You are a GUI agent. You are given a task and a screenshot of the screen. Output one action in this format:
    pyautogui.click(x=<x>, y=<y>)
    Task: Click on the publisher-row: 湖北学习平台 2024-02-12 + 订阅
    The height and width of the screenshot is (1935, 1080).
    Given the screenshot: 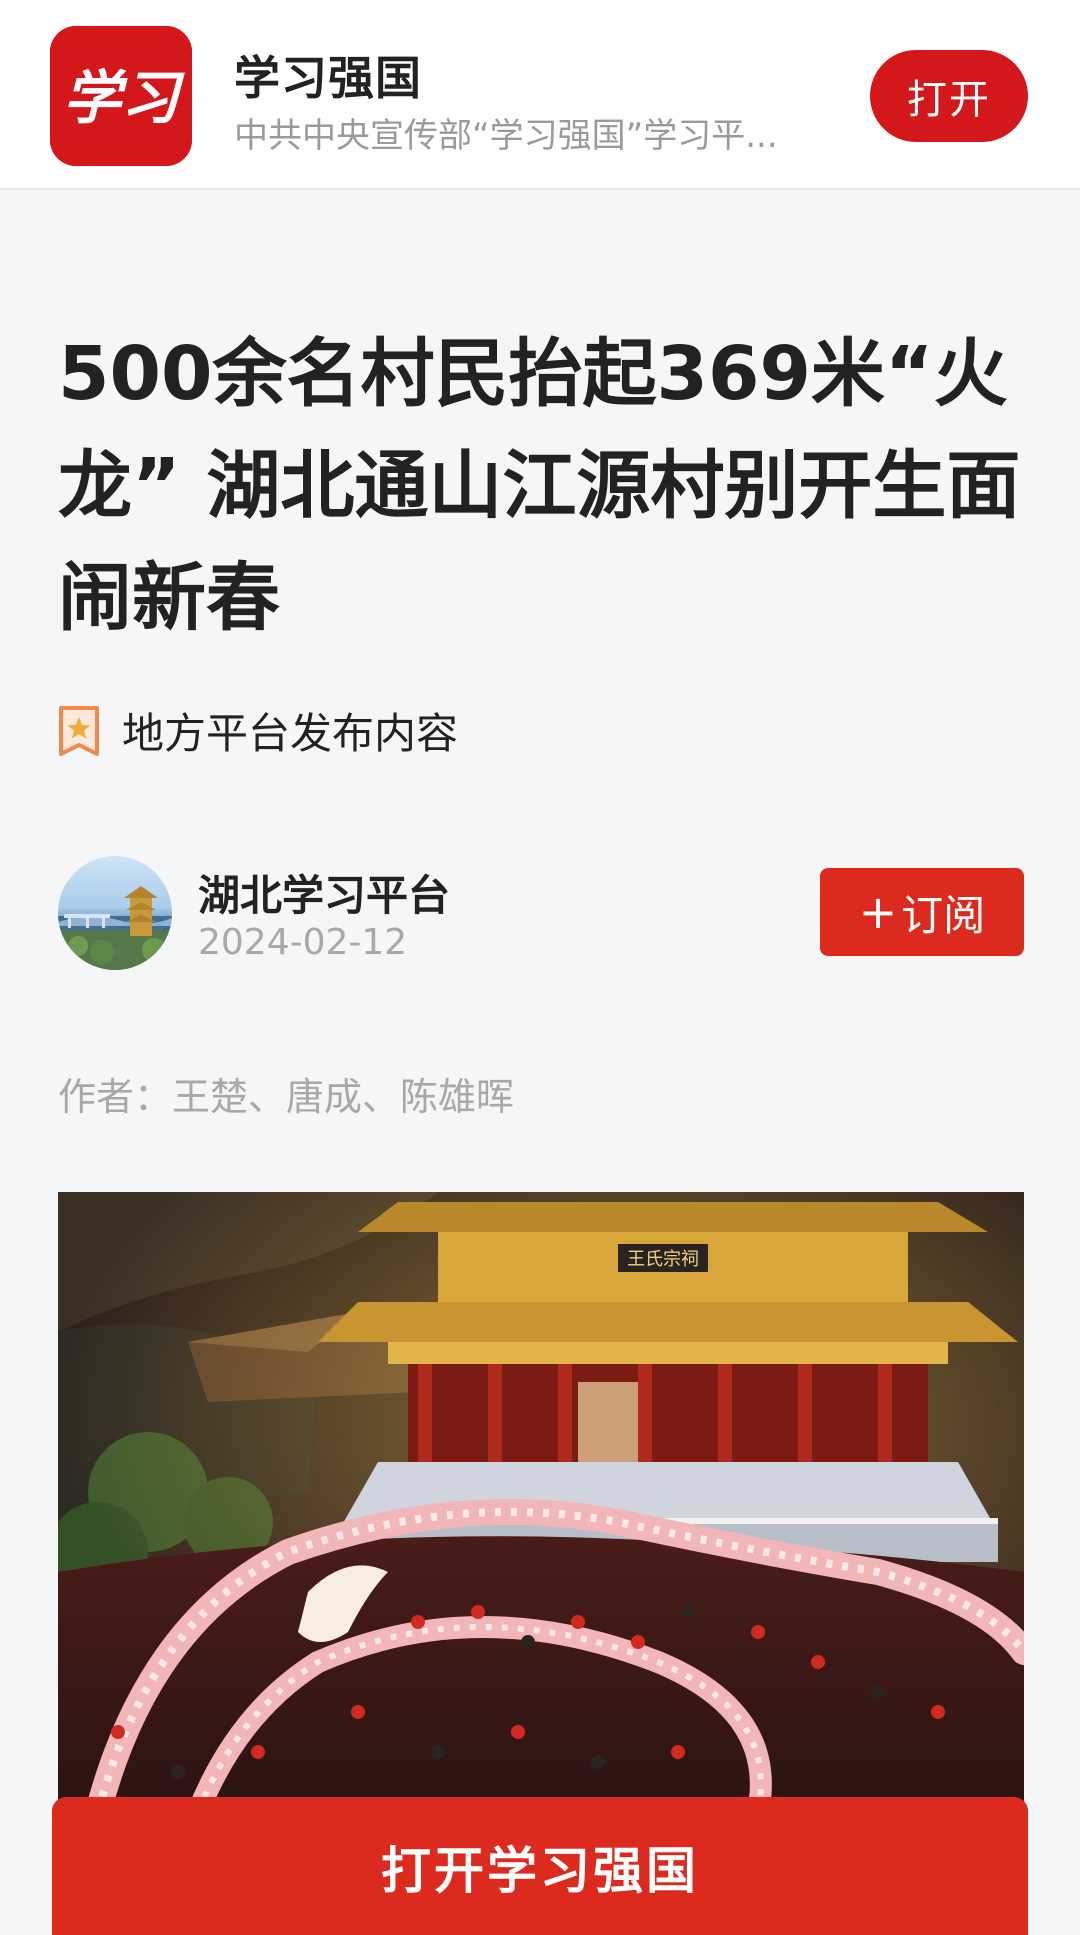 What is the action you would take?
    pyautogui.click(x=541, y=916)
    